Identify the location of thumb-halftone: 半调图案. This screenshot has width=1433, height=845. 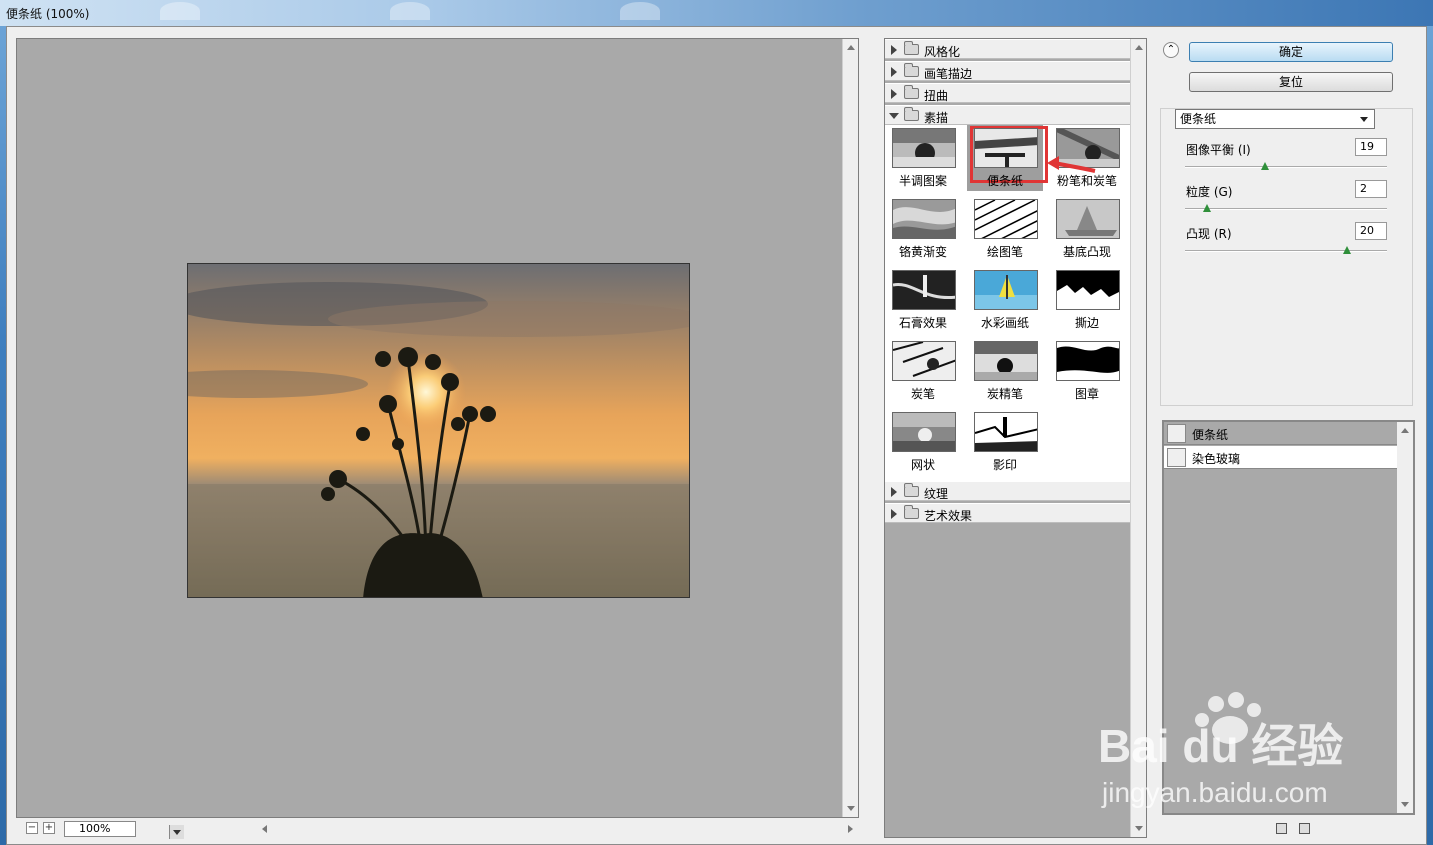
(923, 158).